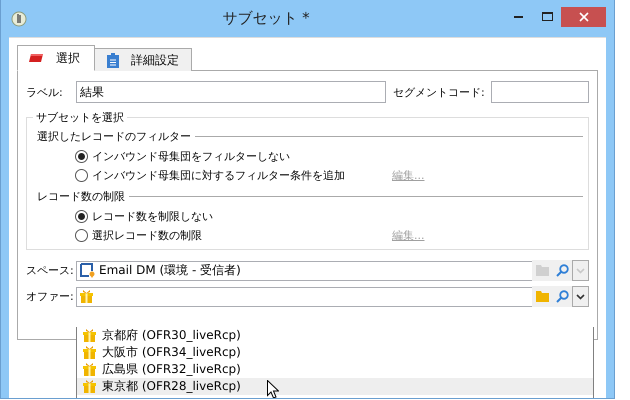 The height and width of the screenshot is (400, 630). What do you see at coordinates (50, 296) in the screenshot?
I see `field-label: オファー:` at bounding box center [50, 296].